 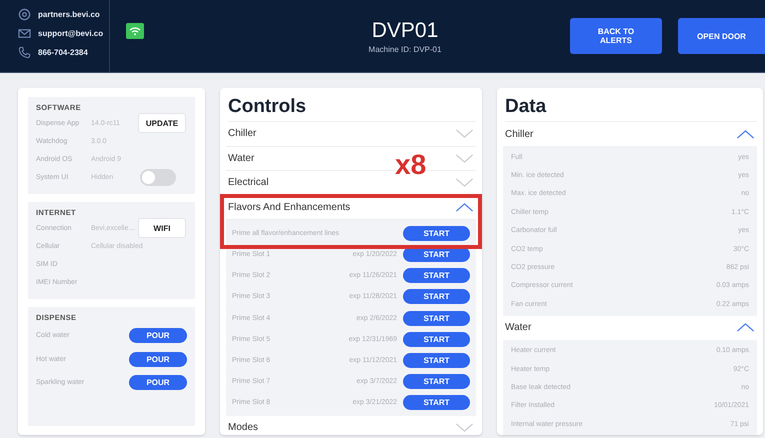 What do you see at coordinates (352, 107) in the screenshot?
I see `card-title: Controls` at bounding box center [352, 107].